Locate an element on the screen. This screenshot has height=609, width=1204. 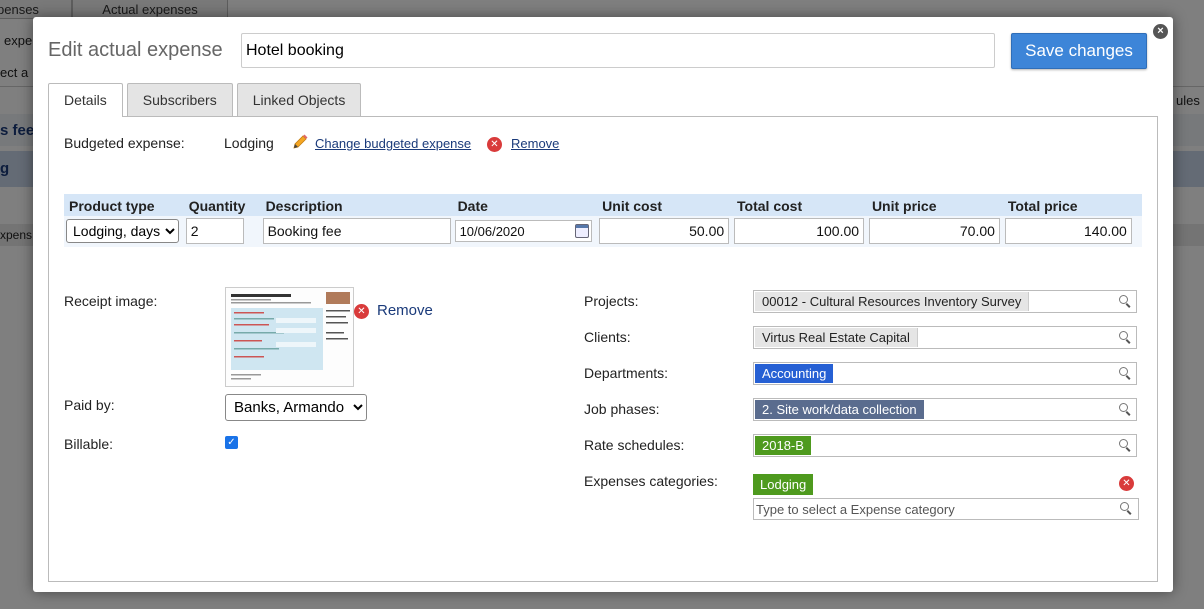
unit-price-input is located at coordinates (934, 231).